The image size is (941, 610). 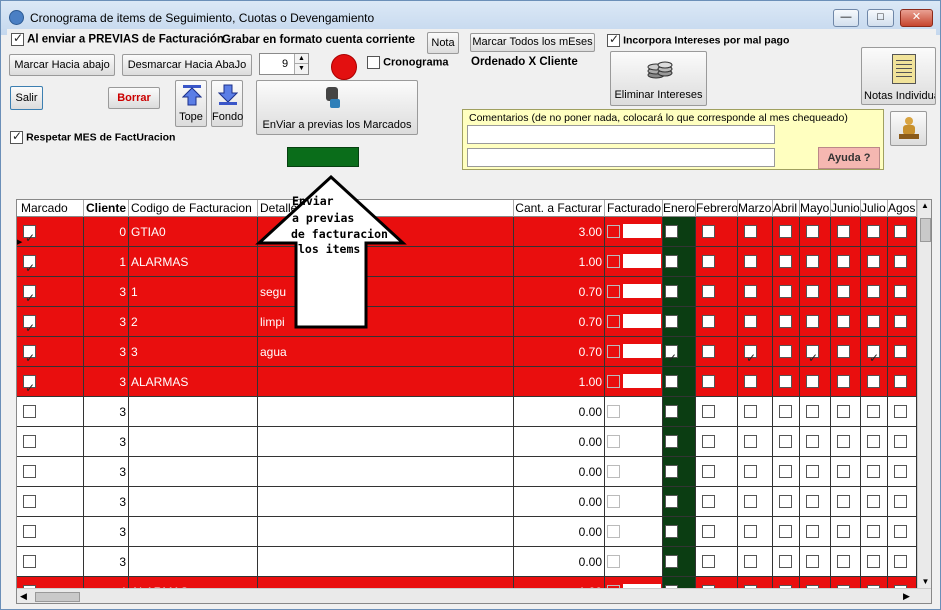 What do you see at coordinates (301, 59) in the screenshot?
I see `spinner-up-icon: ▲` at bounding box center [301, 59].